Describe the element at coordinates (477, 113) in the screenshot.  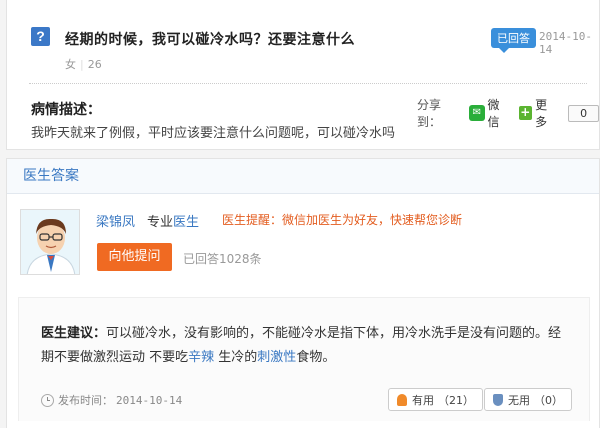
I see `wechat-icon: ✉` at that location.